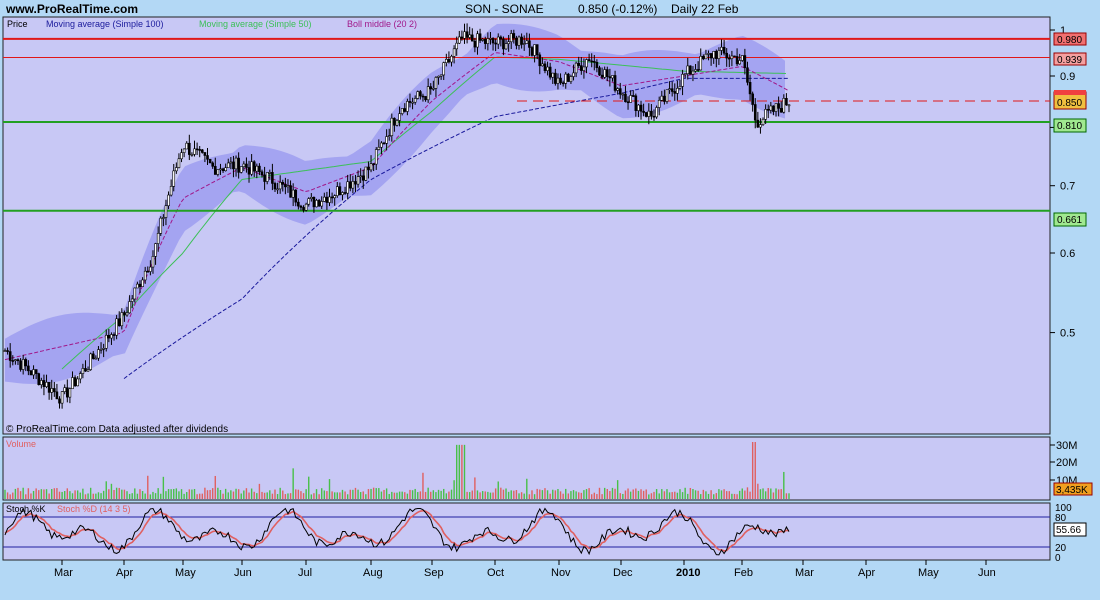  Describe the element at coordinates (434, 573) in the screenshot. I see `x-tick-label: Sep` at that location.